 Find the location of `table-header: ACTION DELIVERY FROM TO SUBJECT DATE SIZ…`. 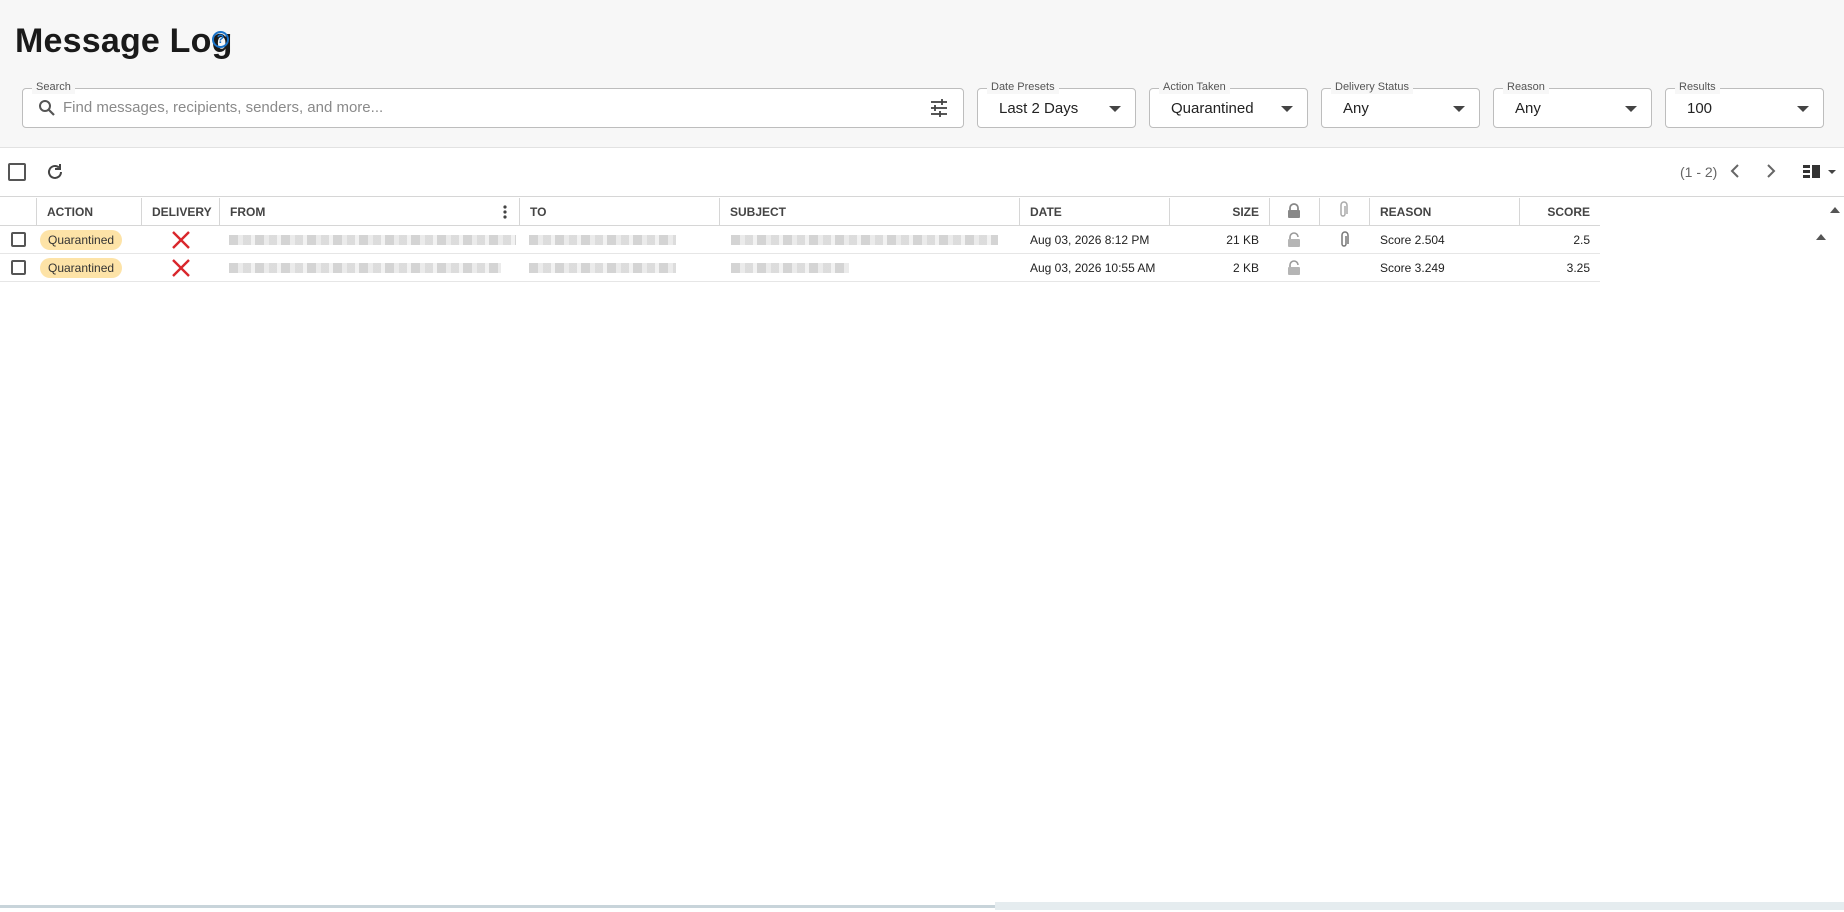

table-header: ACTION DELIVERY FROM TO SUBJECT DATE SIZ… is located at coordinates (800, 212).